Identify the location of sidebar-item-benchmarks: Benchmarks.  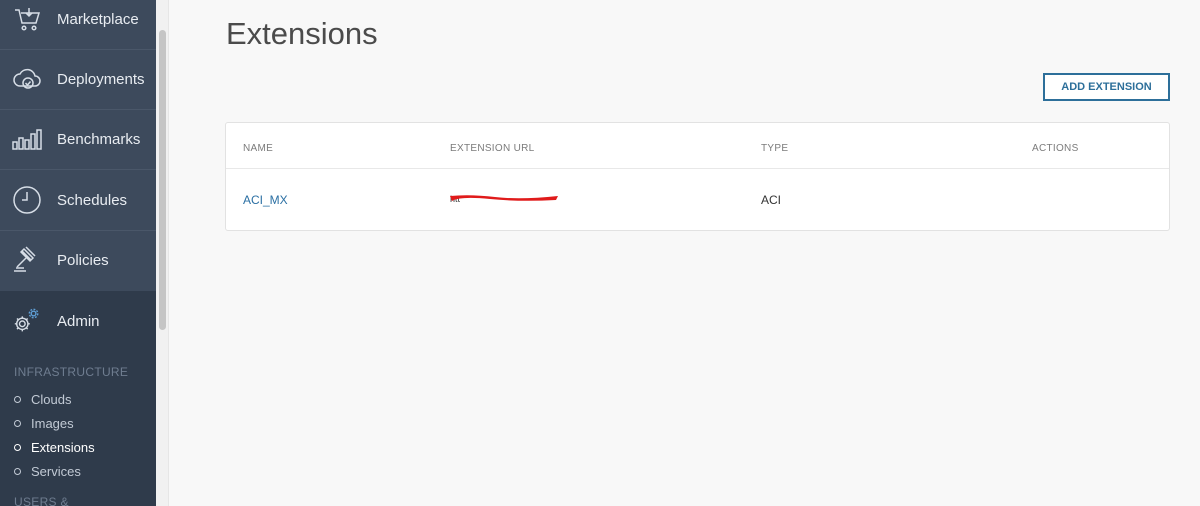
(78, 139).